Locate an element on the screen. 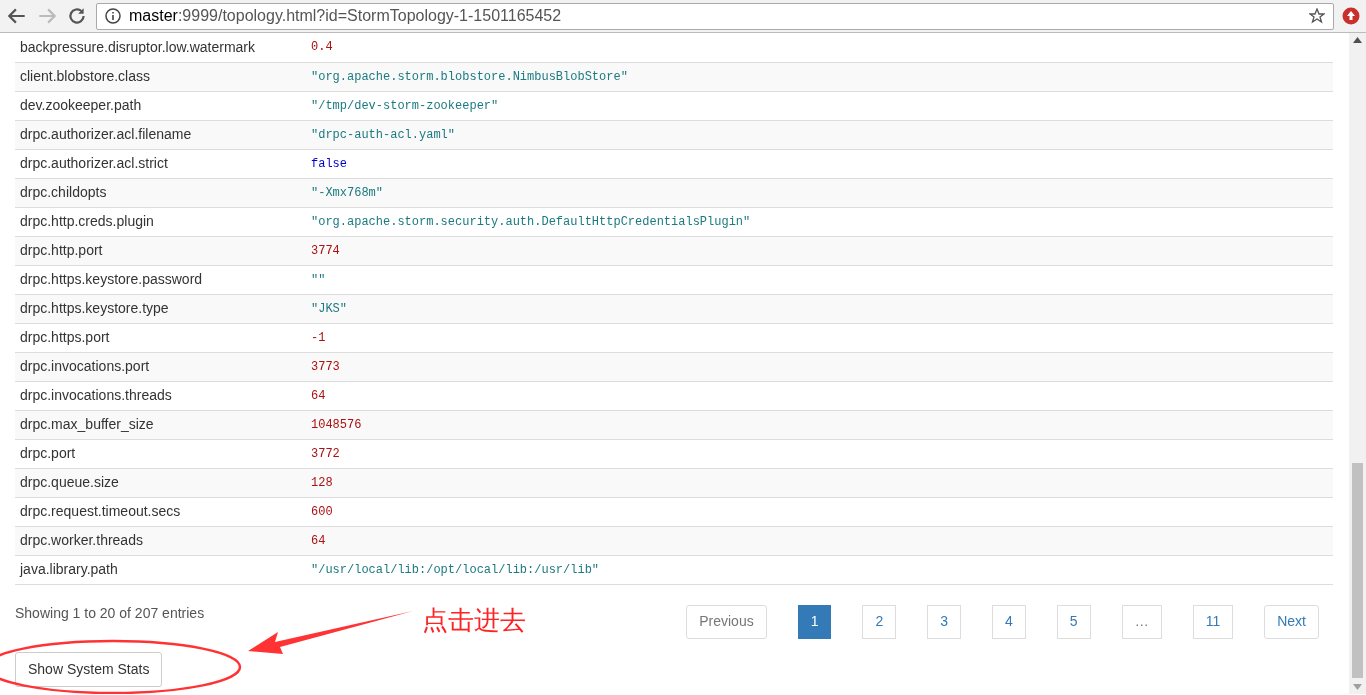 The height and width of the screenshot is (695, 1366). scroll-up-icon is located at coordinates (1357, 40).